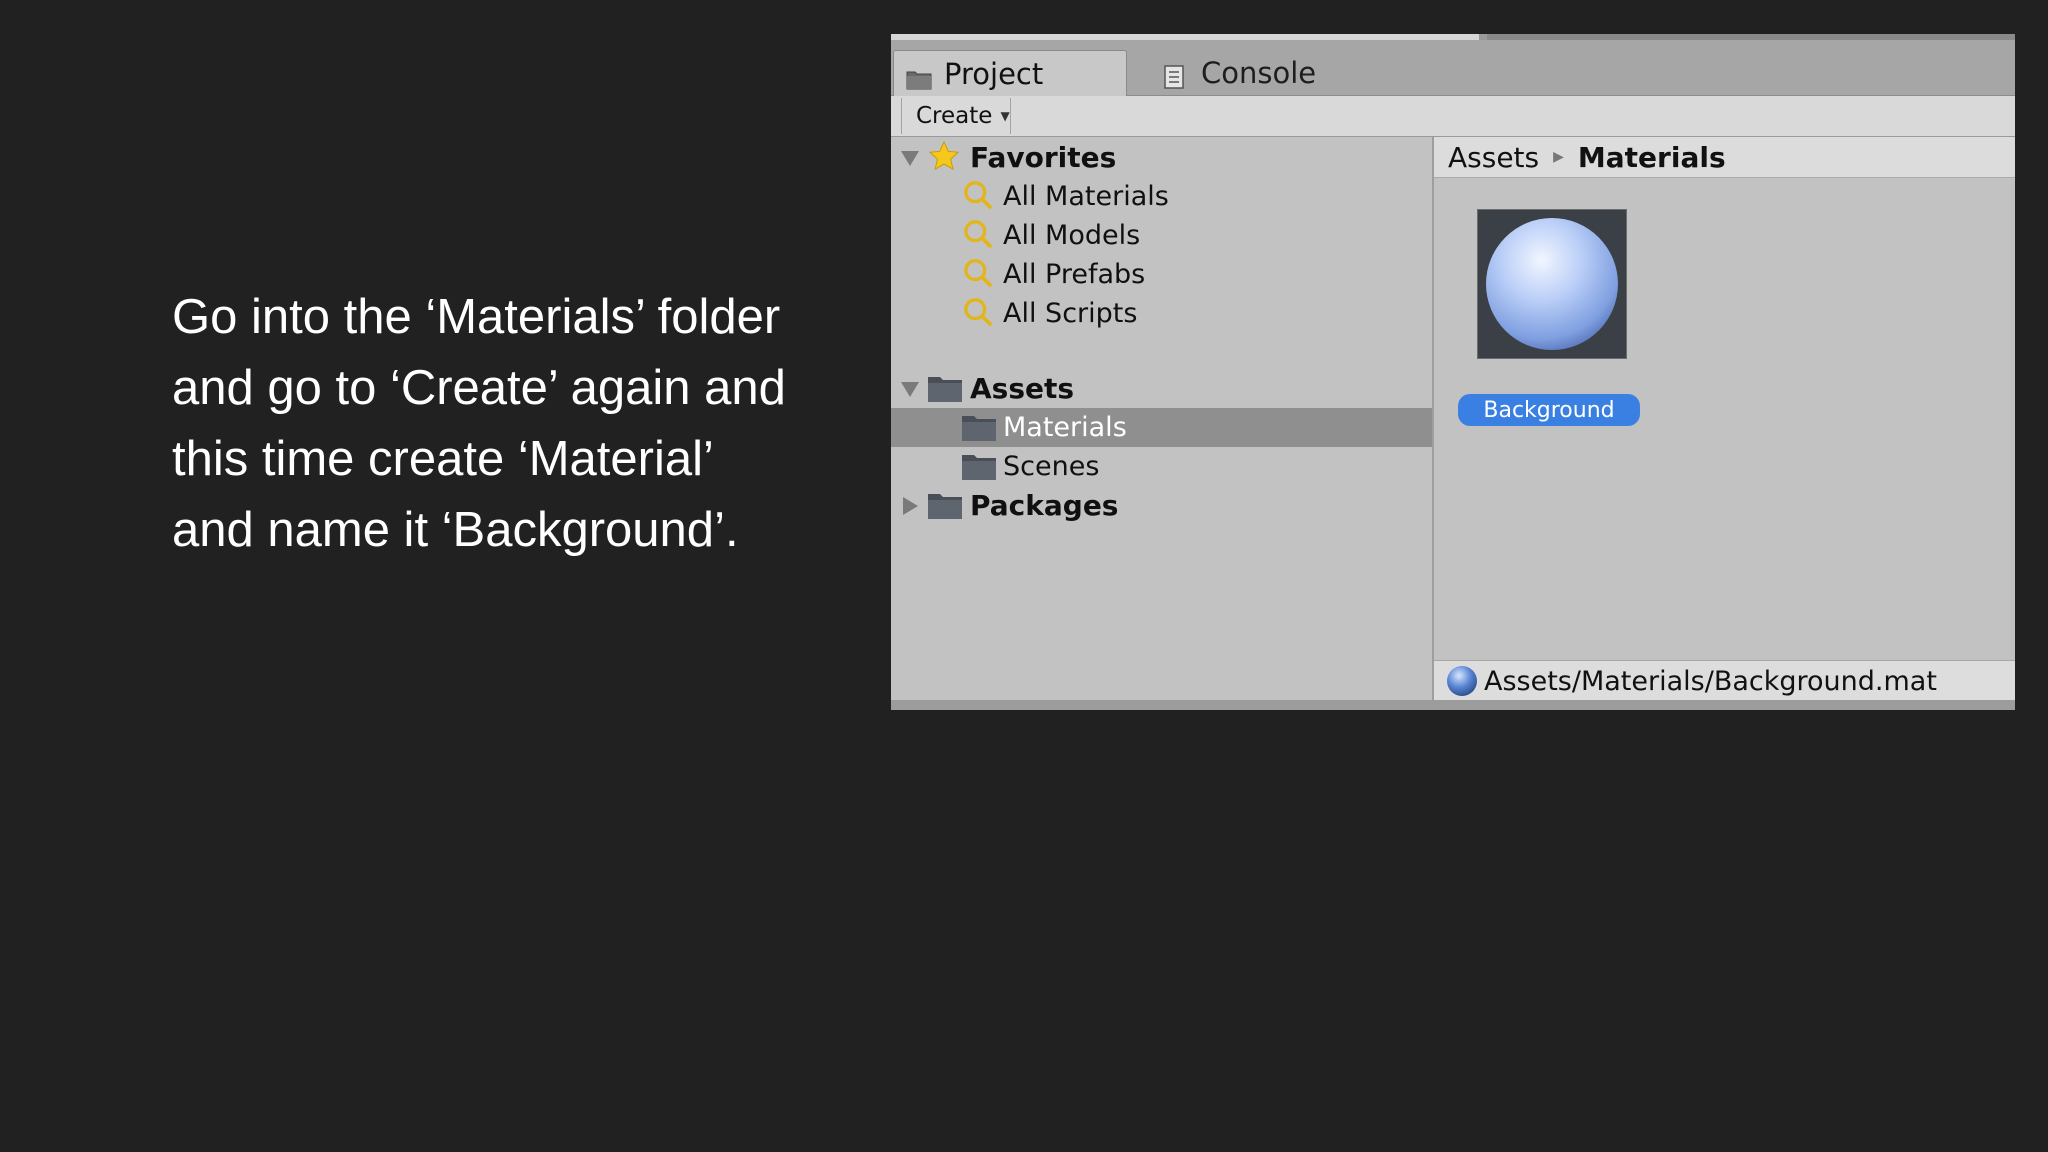  Describe the element at coordinates (1176, 75) in the screenshot. I see `console-icon` at that location.